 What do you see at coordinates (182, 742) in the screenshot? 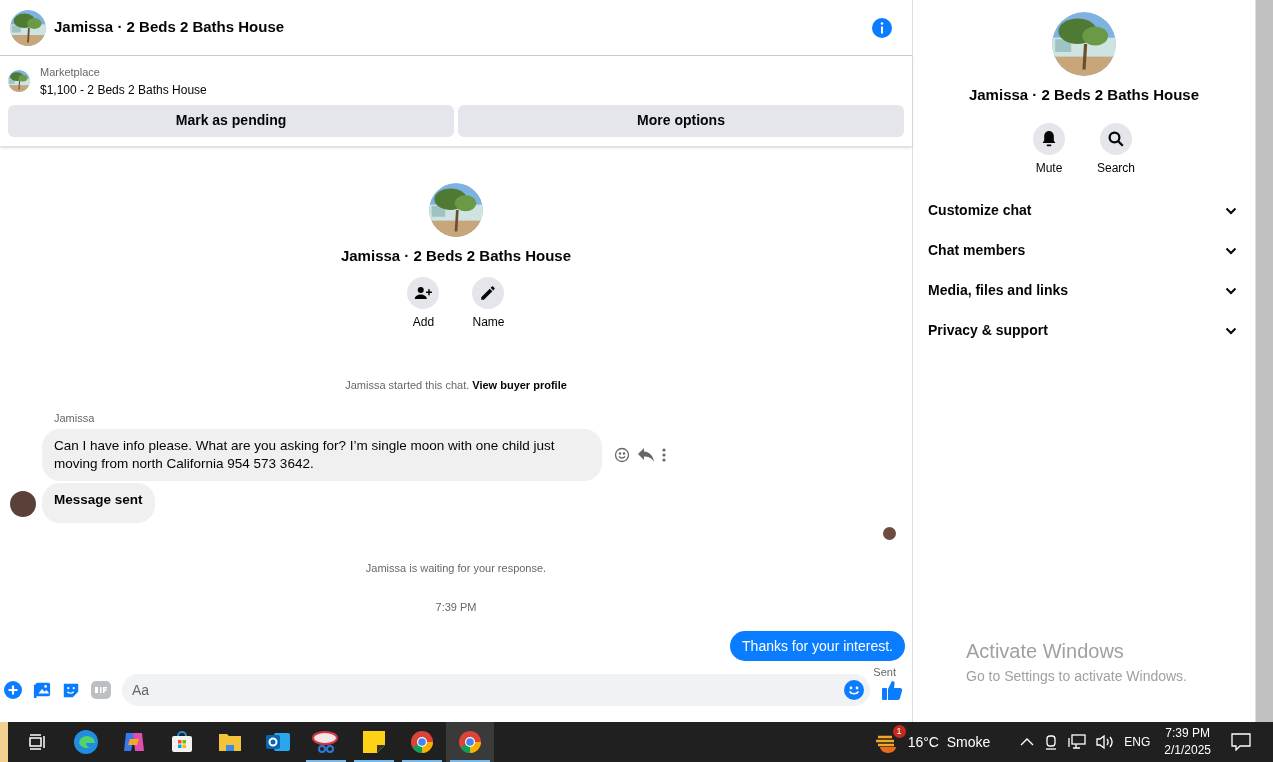
I see `store-bag-icon` at bounding box center [182, 742].